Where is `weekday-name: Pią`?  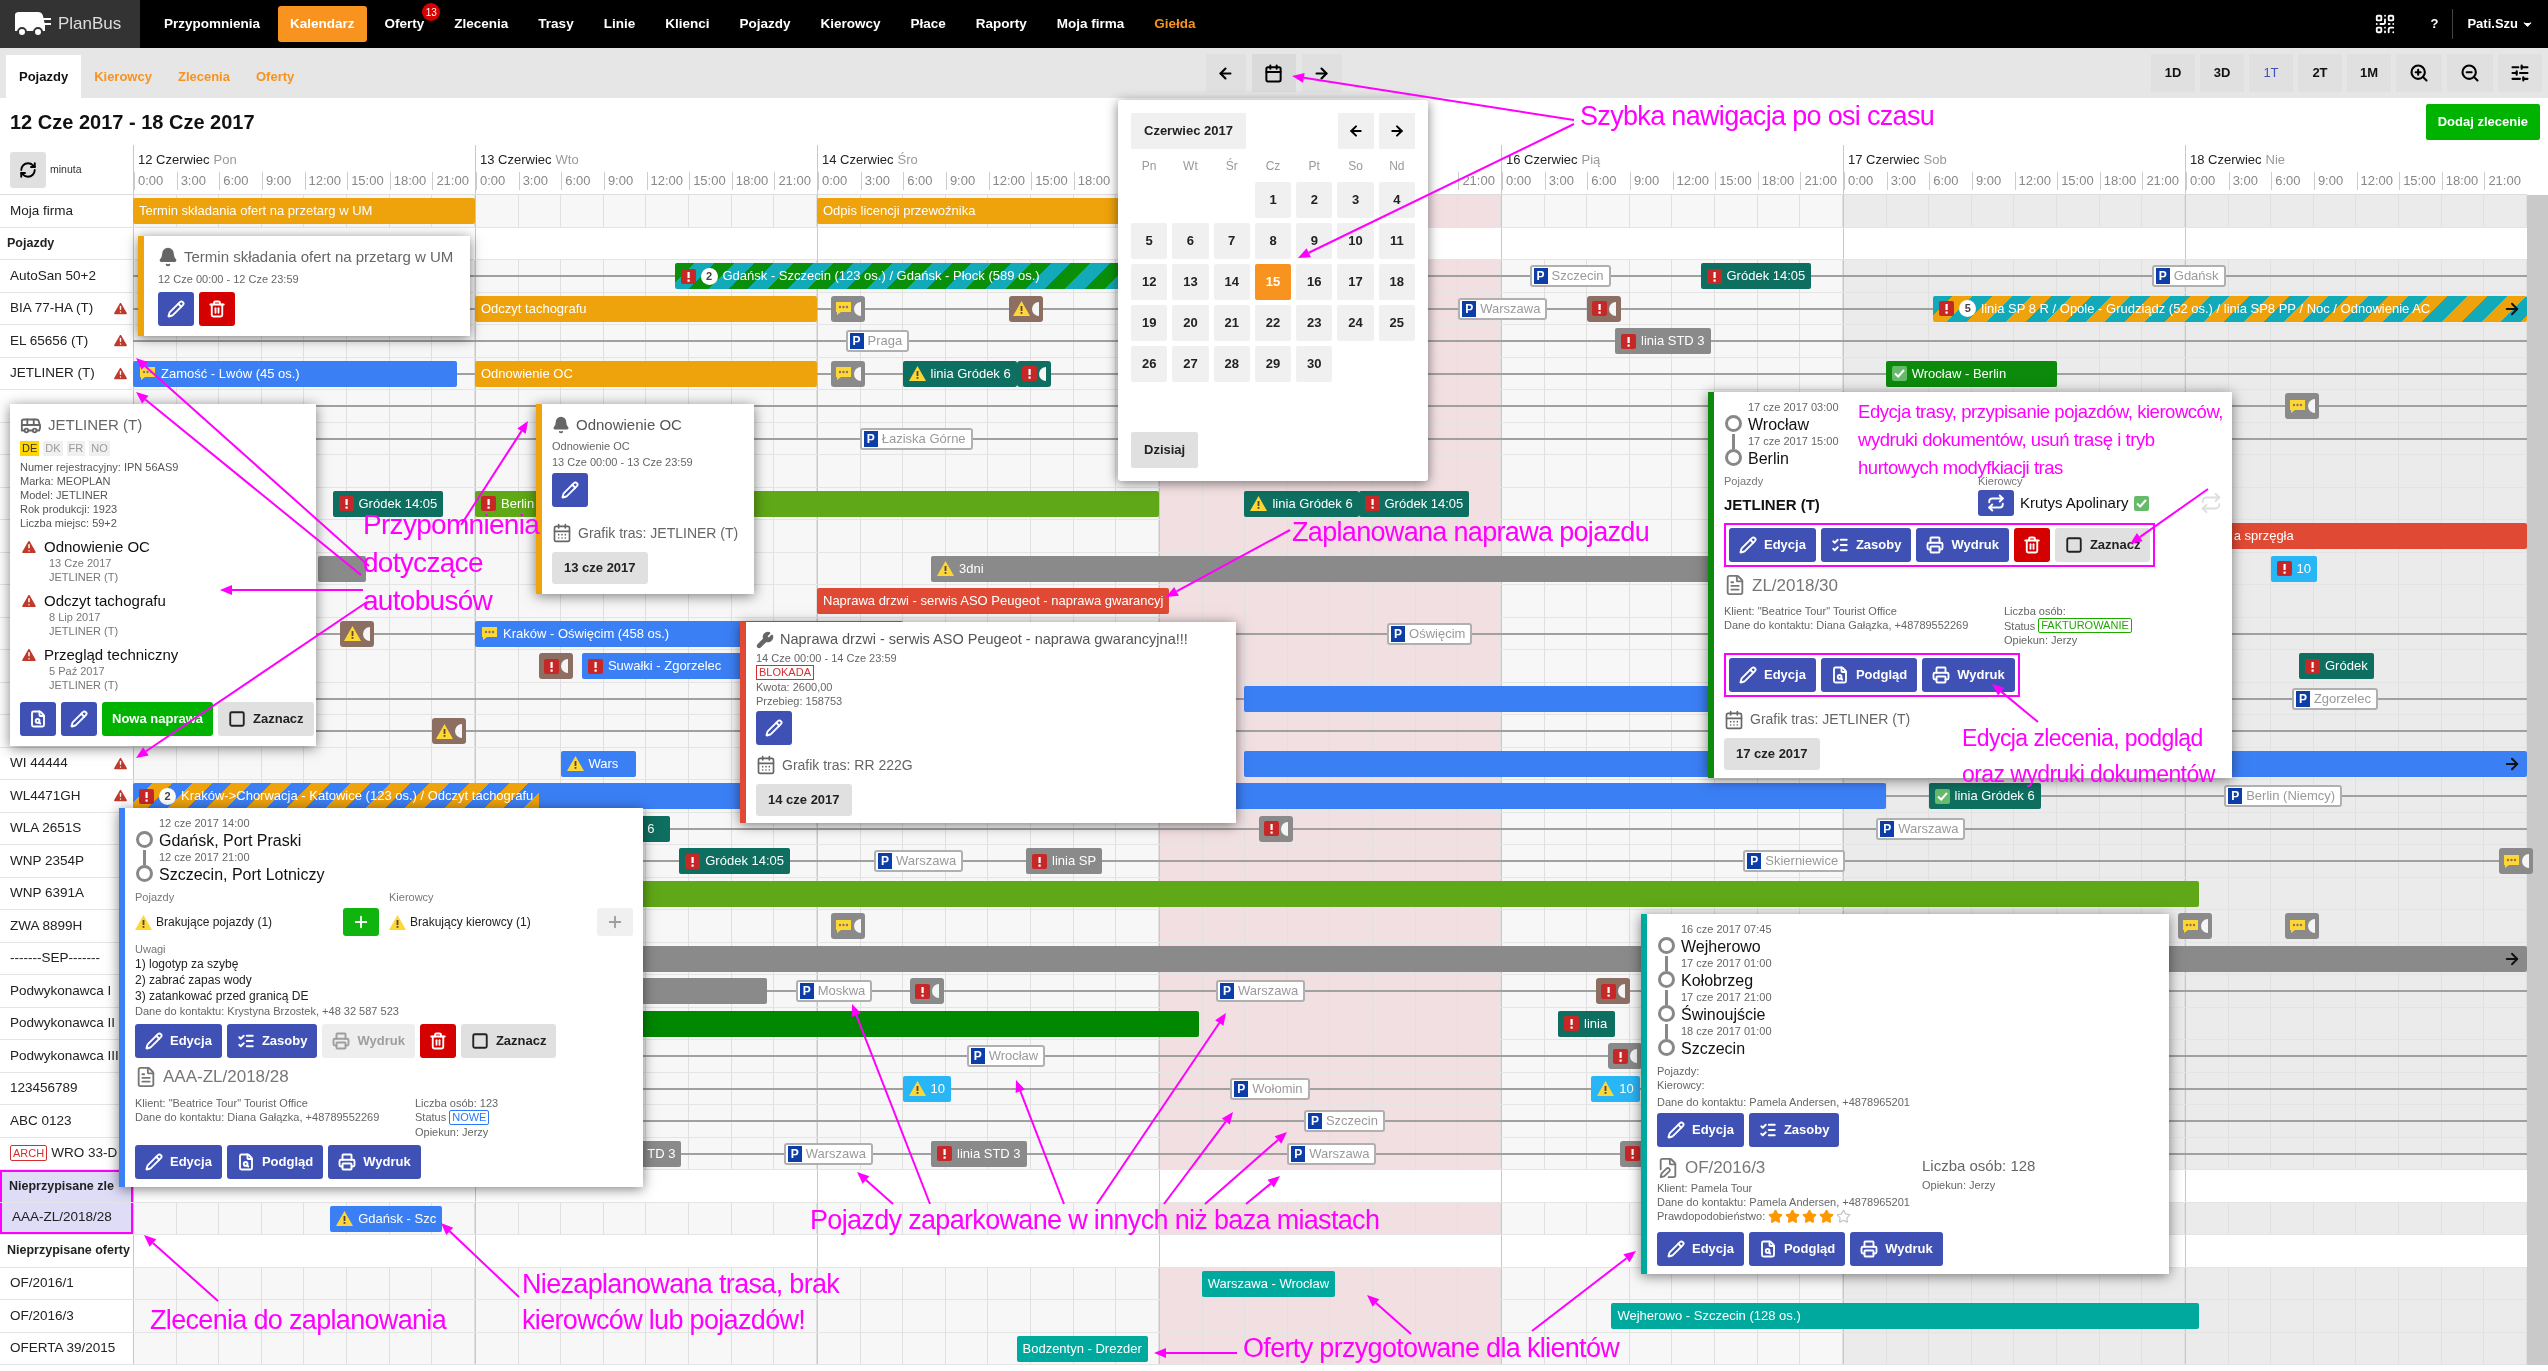
weekday-name: Pią is located at coordinates (1591, 159).